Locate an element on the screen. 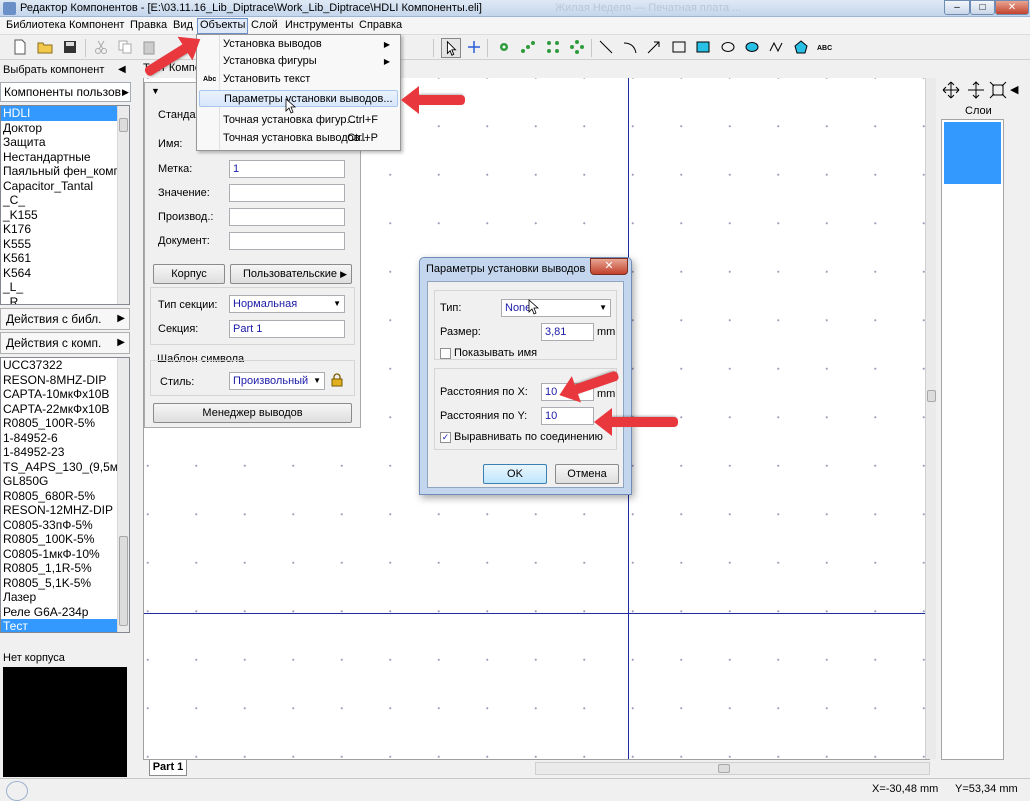  type-select: None ▼ is located at coordinates (556, 308).